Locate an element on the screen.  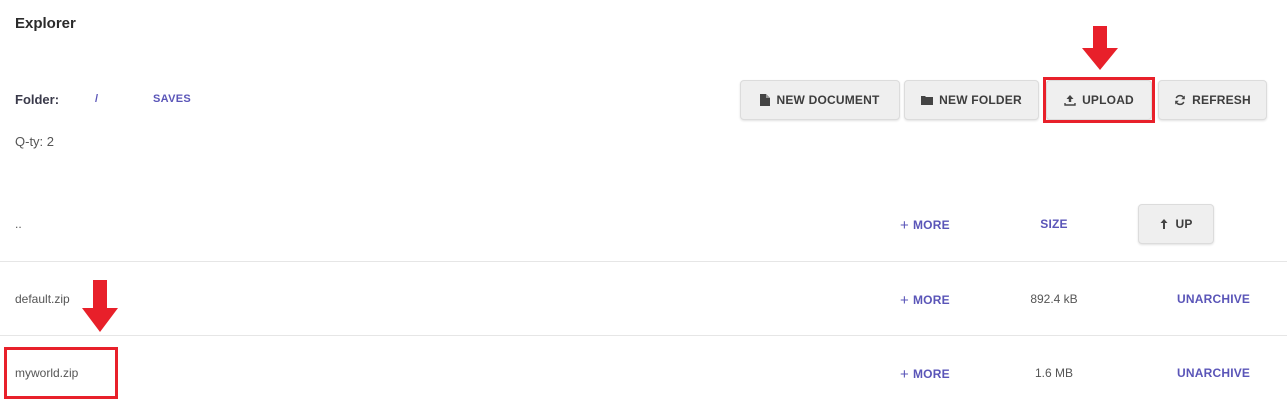
upload-icon is located at coordinates (1070, 100).